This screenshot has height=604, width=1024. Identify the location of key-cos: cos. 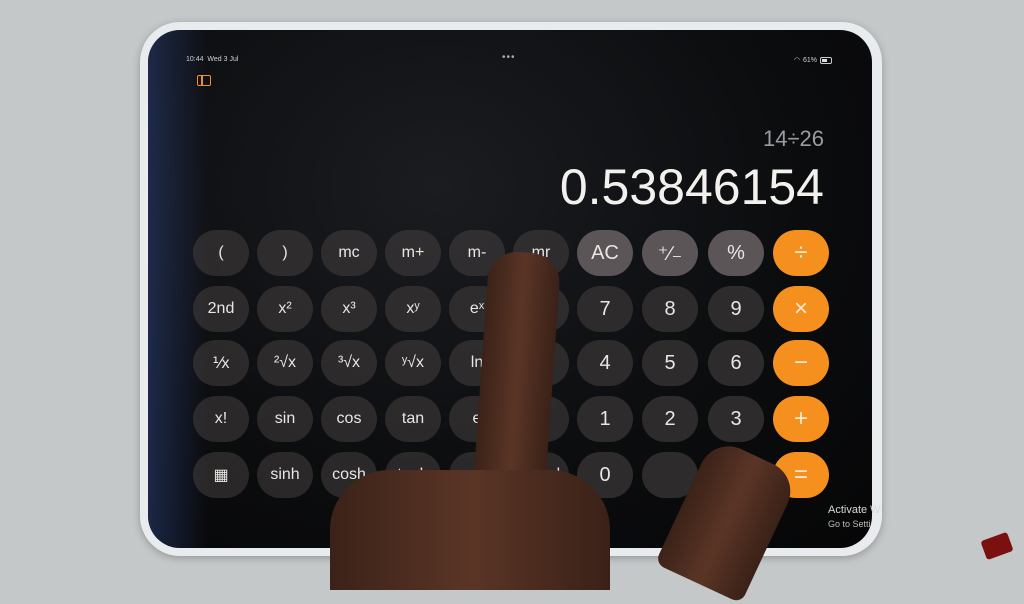
(349, 419).